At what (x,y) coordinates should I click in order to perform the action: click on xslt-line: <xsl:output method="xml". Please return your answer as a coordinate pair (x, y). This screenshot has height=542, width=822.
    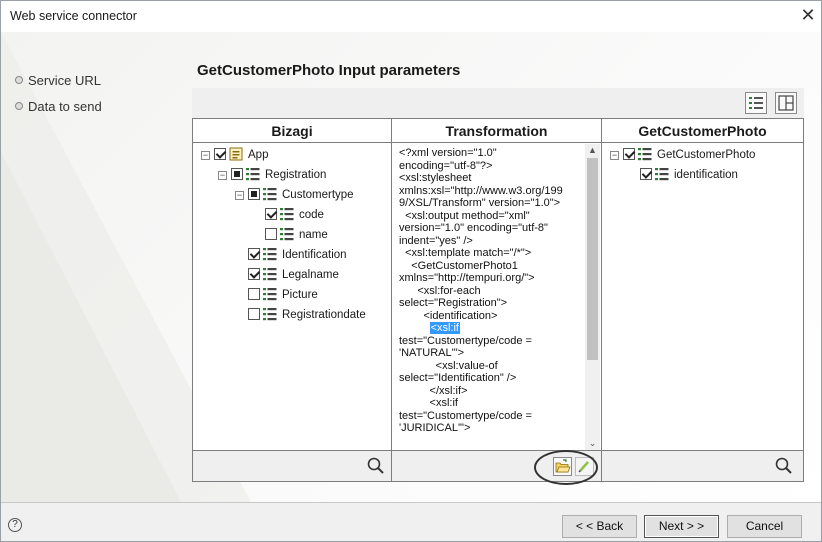
    Looking at the image, I should click on (464, 215).